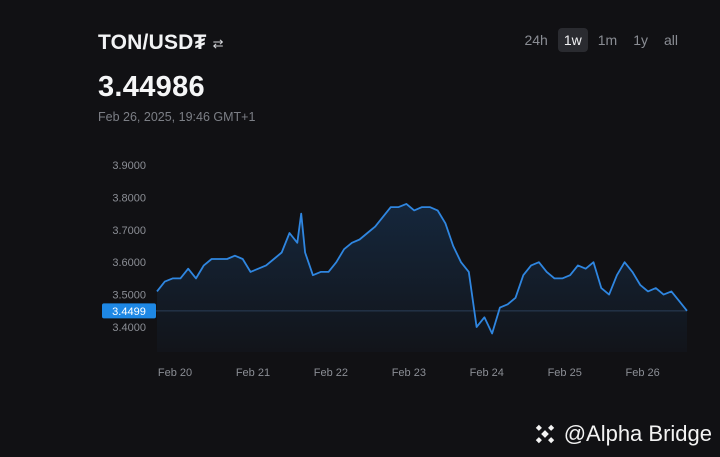 This screenshot has height=457, width=720. What do you see at coordinates (637, 433) in the screenshot?
I see `watermark-text: @Alpha Bridge` at bounding box center [637, 433].